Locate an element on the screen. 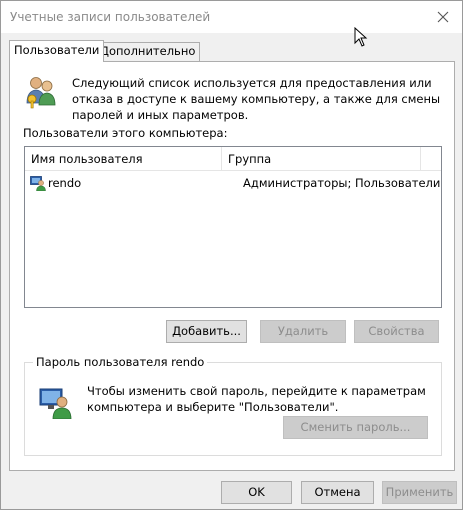 This screenshot has height=510, width=463. users-keys-icon is located at coordinates (41, 93).